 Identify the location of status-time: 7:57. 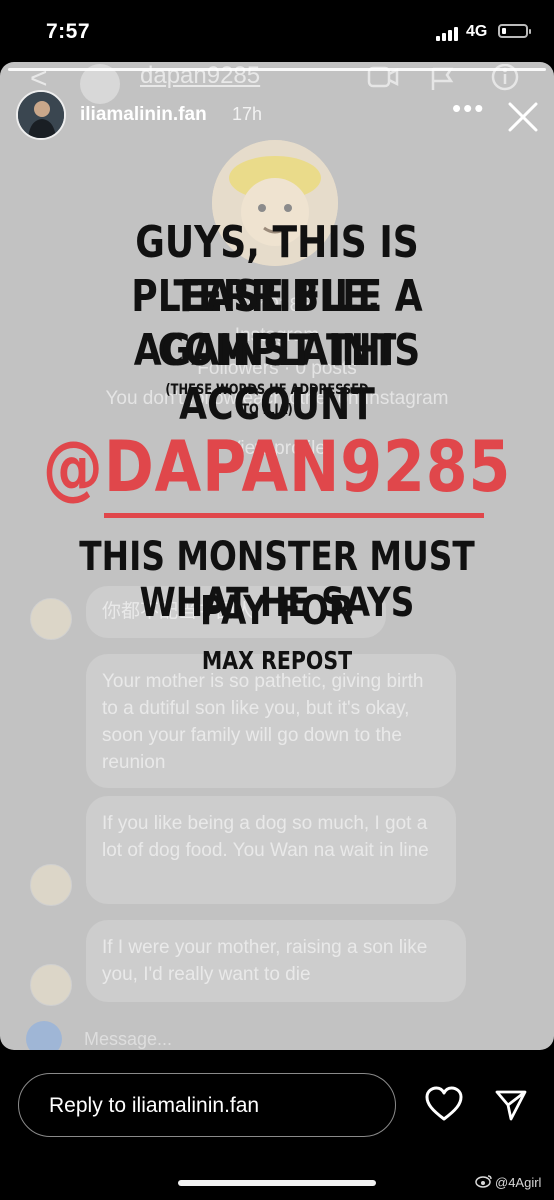
(68, 31).